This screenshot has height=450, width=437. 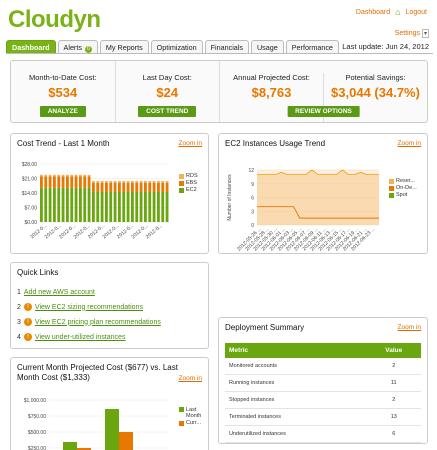 I want to click on table-row: Monitored accounts 2, so click(x=323, y=366).